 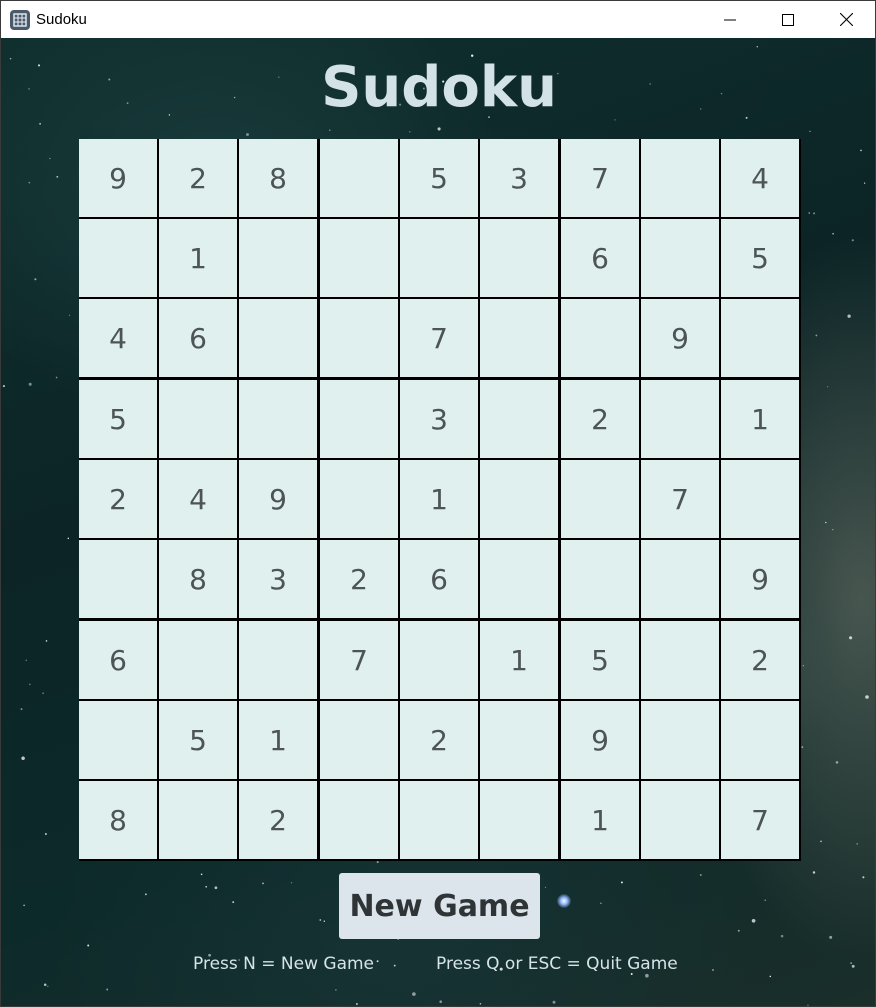 I want to click on maximize-button, so click(x=788, y=19).